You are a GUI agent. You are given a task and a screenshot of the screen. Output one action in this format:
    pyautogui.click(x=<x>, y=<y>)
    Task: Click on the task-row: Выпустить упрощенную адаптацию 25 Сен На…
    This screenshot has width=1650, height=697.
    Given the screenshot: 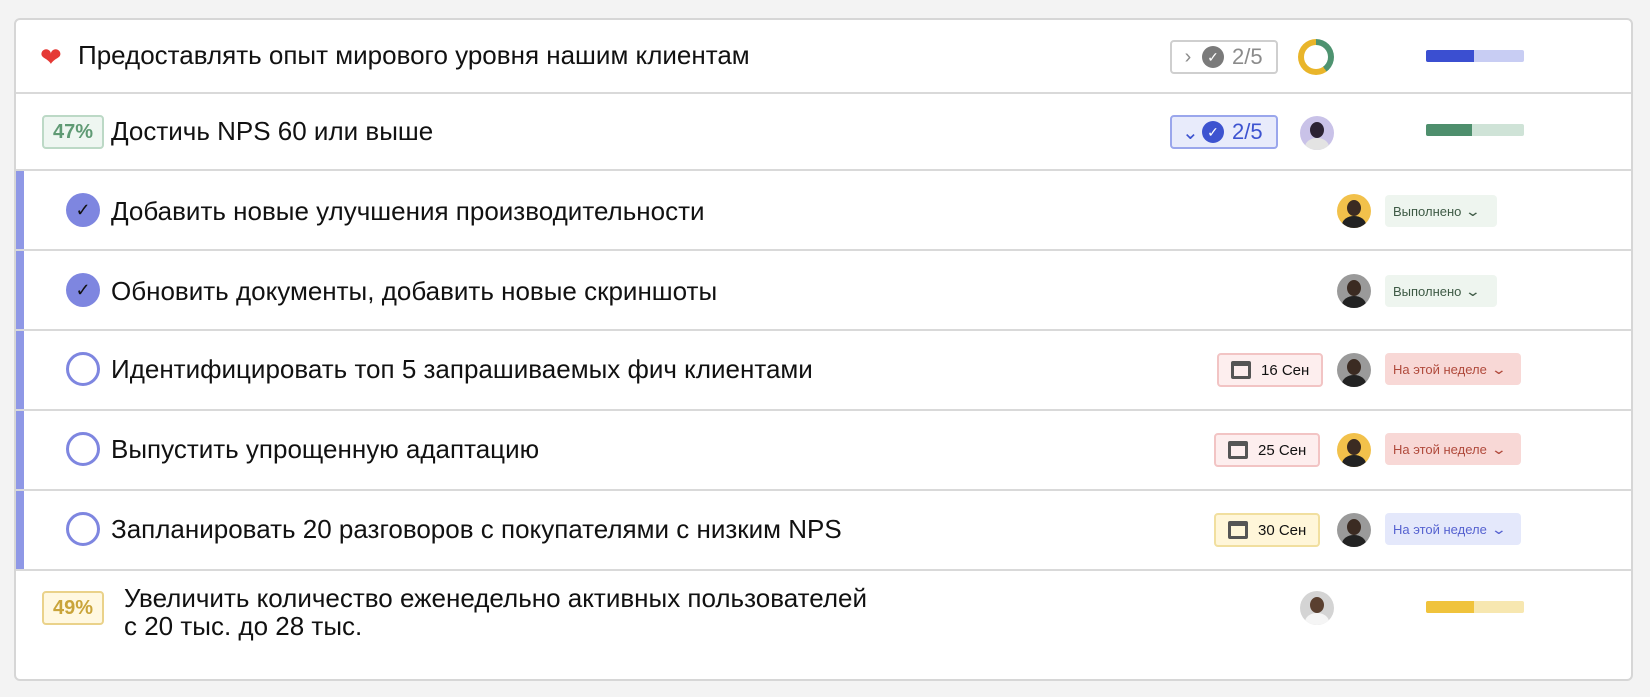 What is the action you would take?
    pyautogui.click(x=823, y=451)
    